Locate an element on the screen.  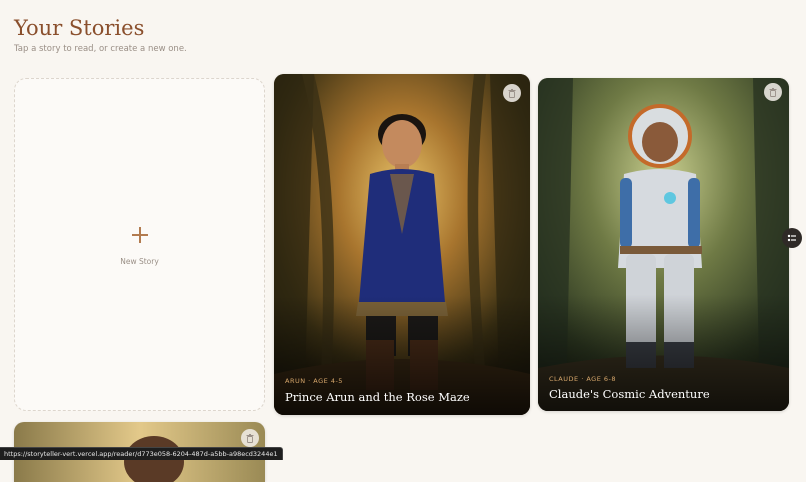
story-title: Claude's Cosmic Adventure is located at coordinates (629, 394).